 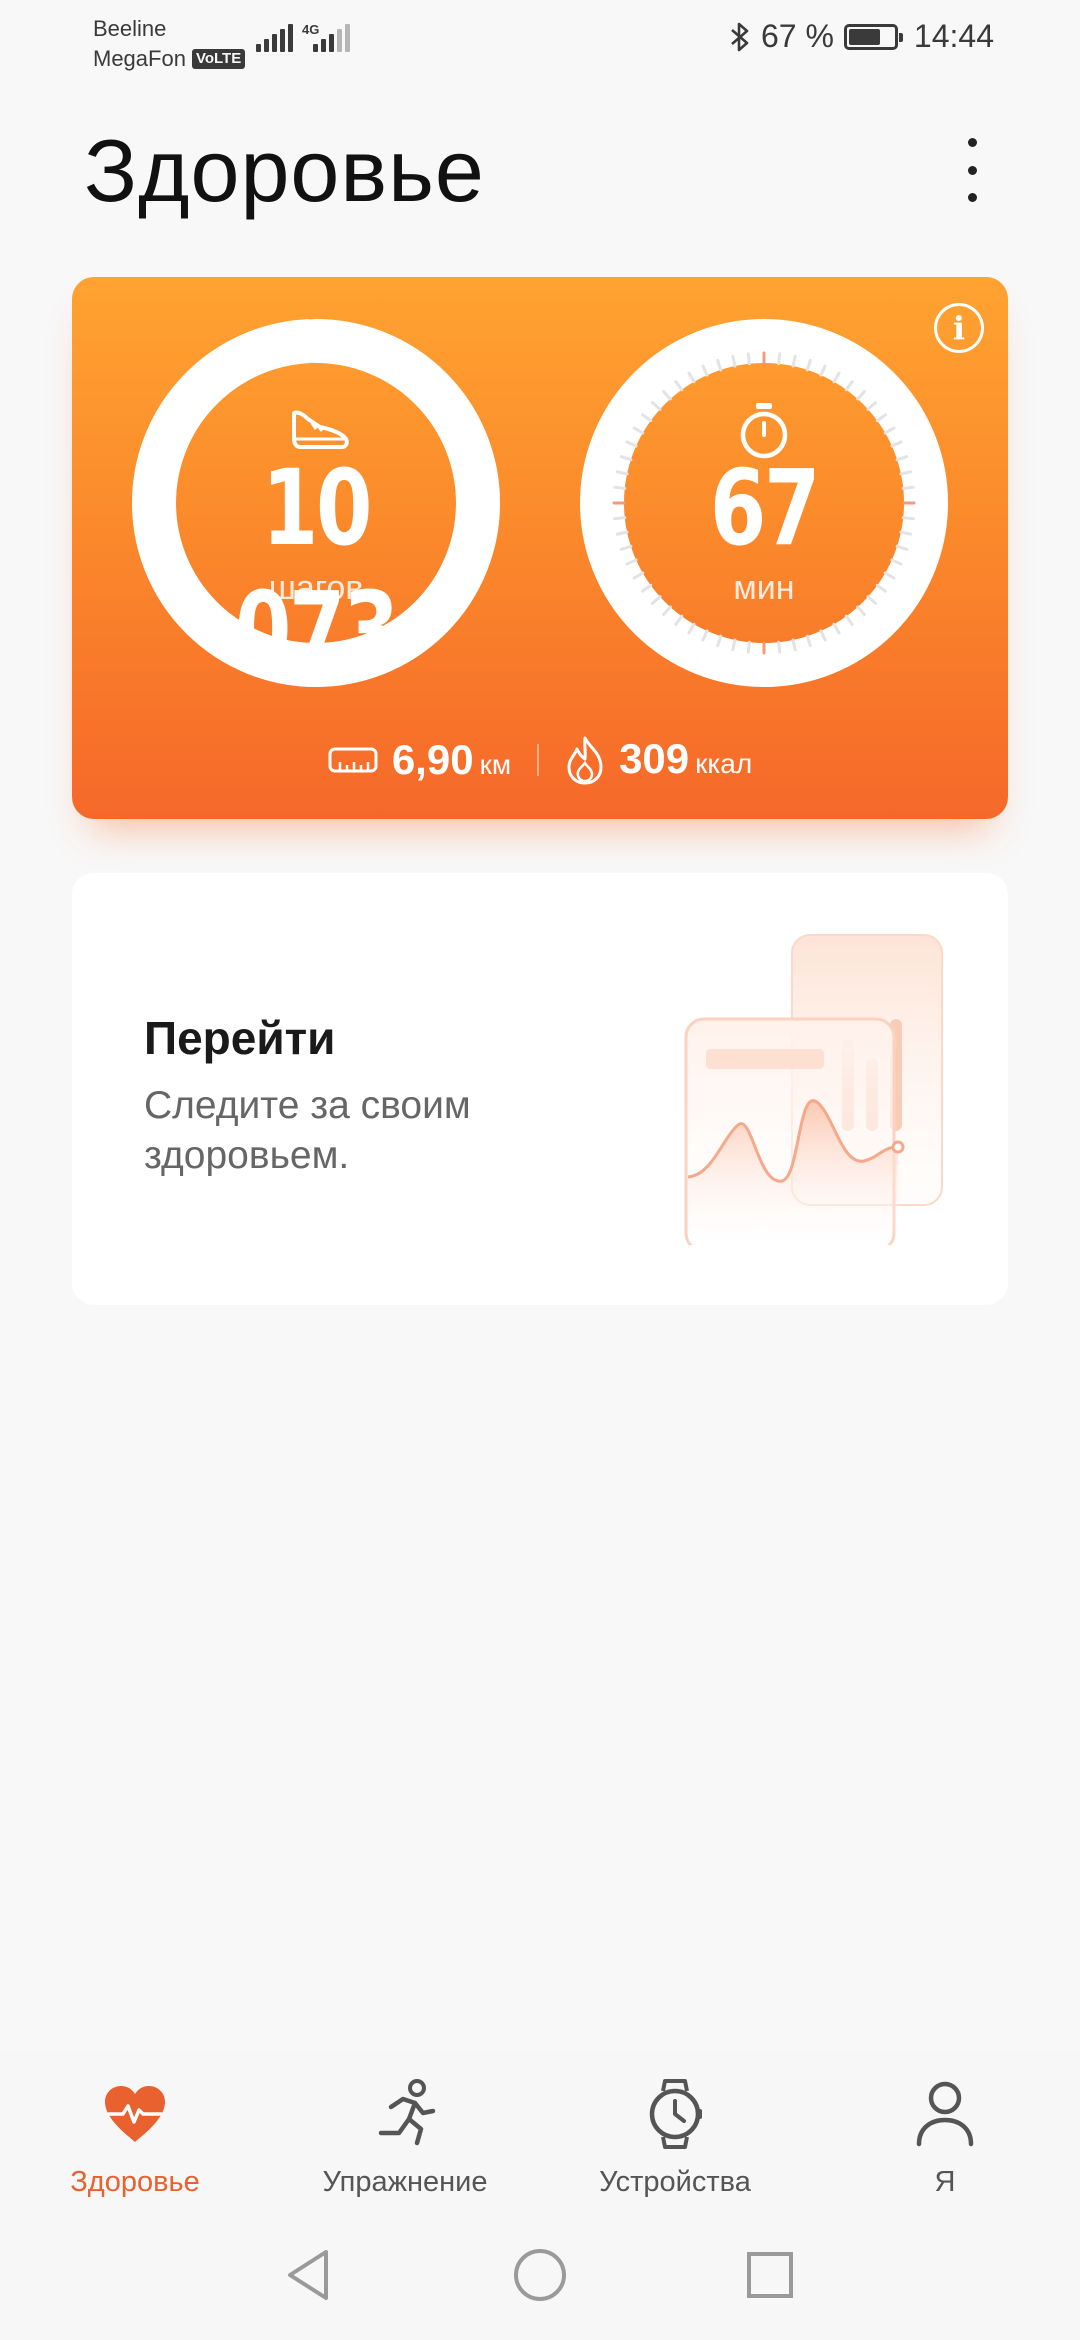 What do you see at coordinates (675, 2114) in the screenshot?
I see `watch-icon` at bounding box center [675, 2114].